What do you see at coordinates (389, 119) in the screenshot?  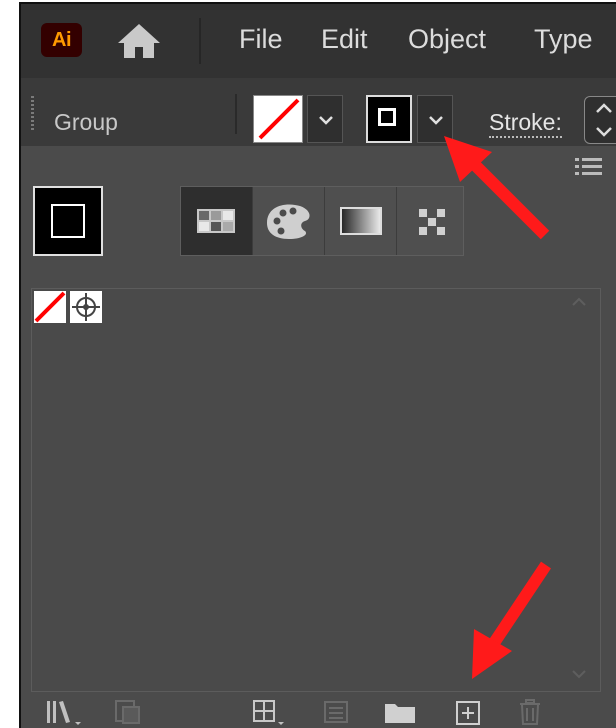 I see `stroke-swatch` at bounding box center [389, 119].